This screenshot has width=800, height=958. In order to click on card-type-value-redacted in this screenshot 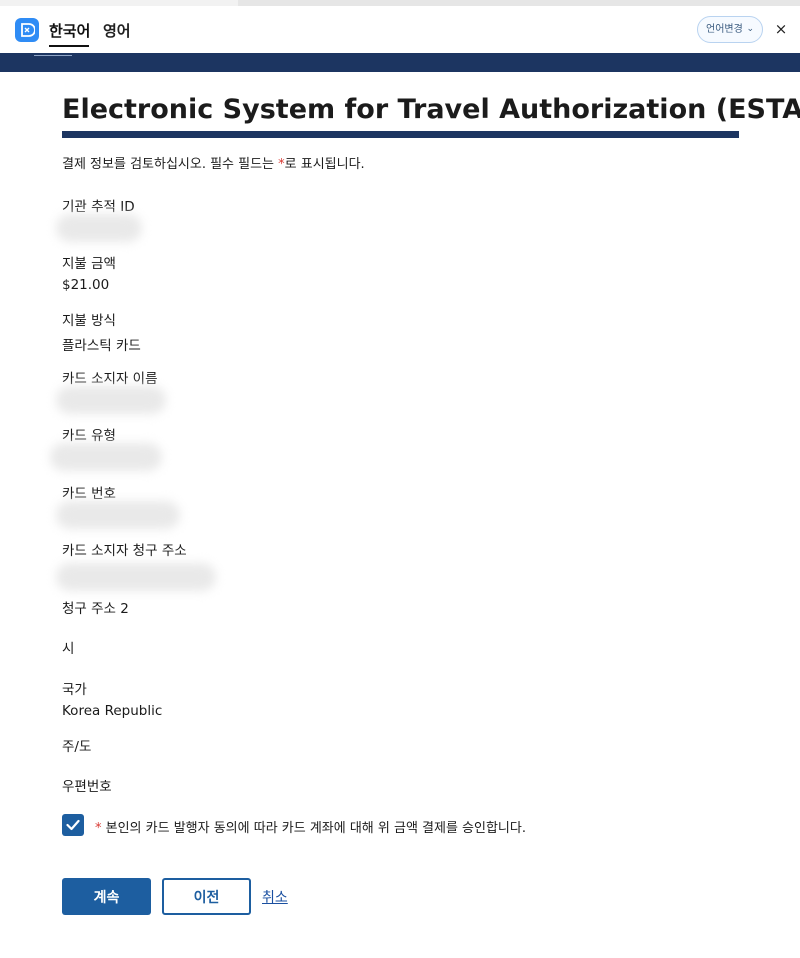, I will do `click(106, 457)`.